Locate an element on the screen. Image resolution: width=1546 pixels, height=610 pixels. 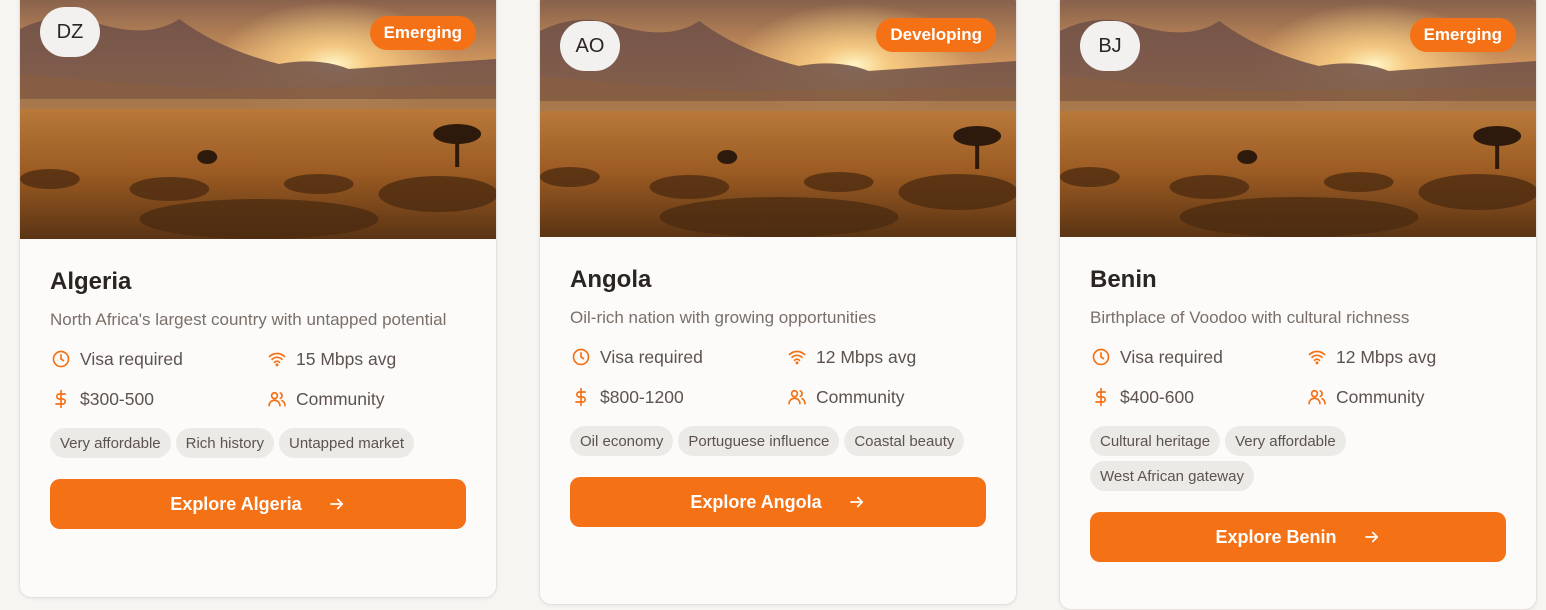
explore-button: Explore Angola is located at coordinates (778, 502).